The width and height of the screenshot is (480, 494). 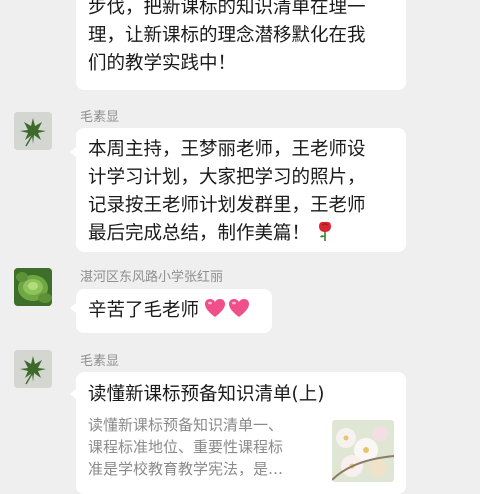 I want to click on message-line: 最后完成总结，制作美篇！, so click(x=241, y=234).